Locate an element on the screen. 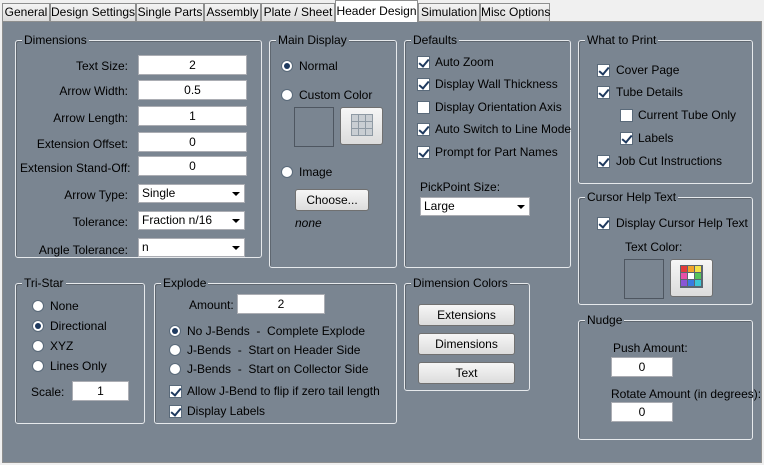  current-tube-only-label: Current Tube Only is located at coordinates (687, 115).